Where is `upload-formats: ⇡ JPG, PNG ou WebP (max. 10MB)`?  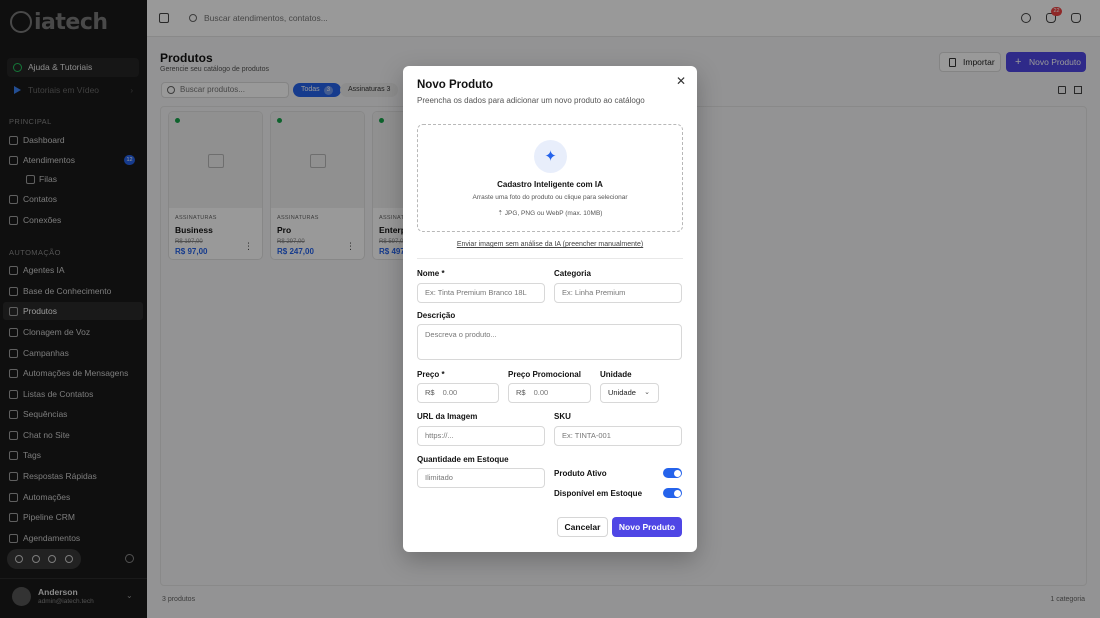
upload-formats: ⇡ JPG, PNG ou WebP (max. 10MB) is located at coordinates (550, 213).